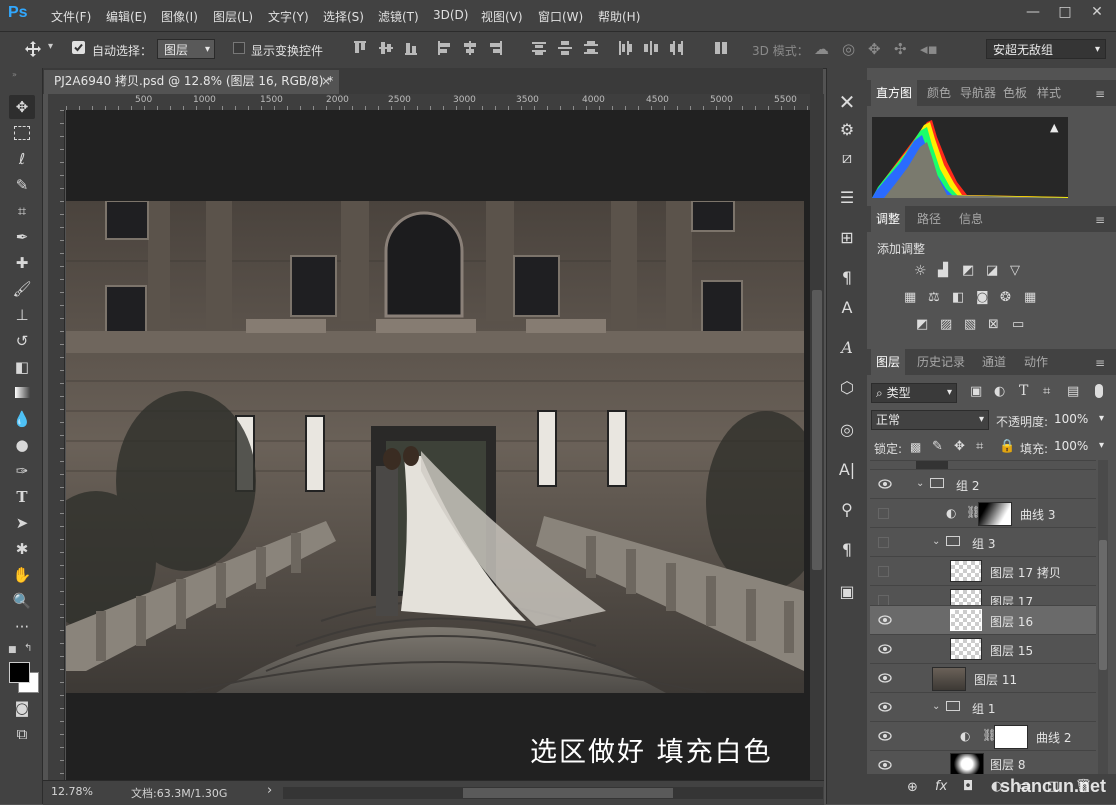 This screenshot has width=1116, height=805. I want to click on link-layers-icon: ⊕, so click(912, 787).